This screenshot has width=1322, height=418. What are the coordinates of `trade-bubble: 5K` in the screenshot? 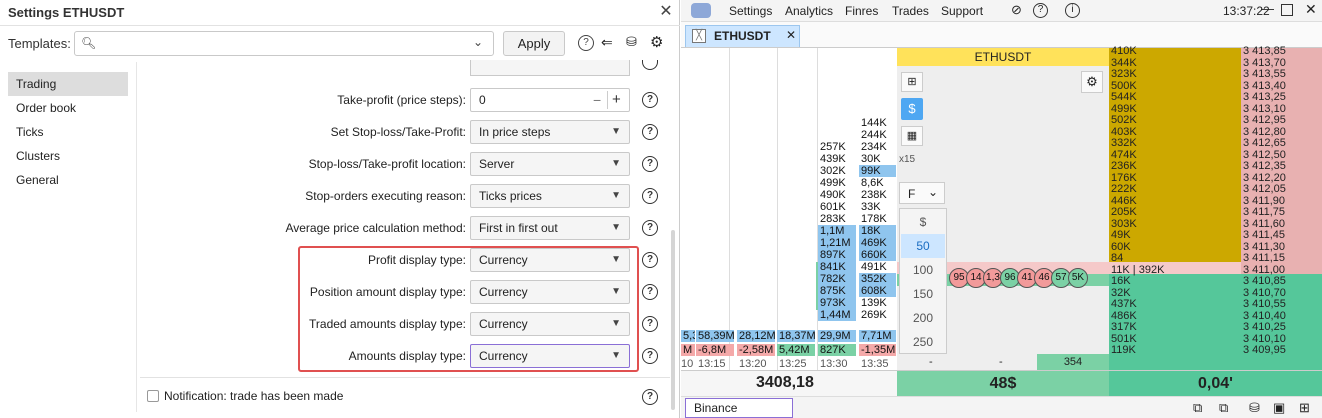 It's located at (1078, 278).